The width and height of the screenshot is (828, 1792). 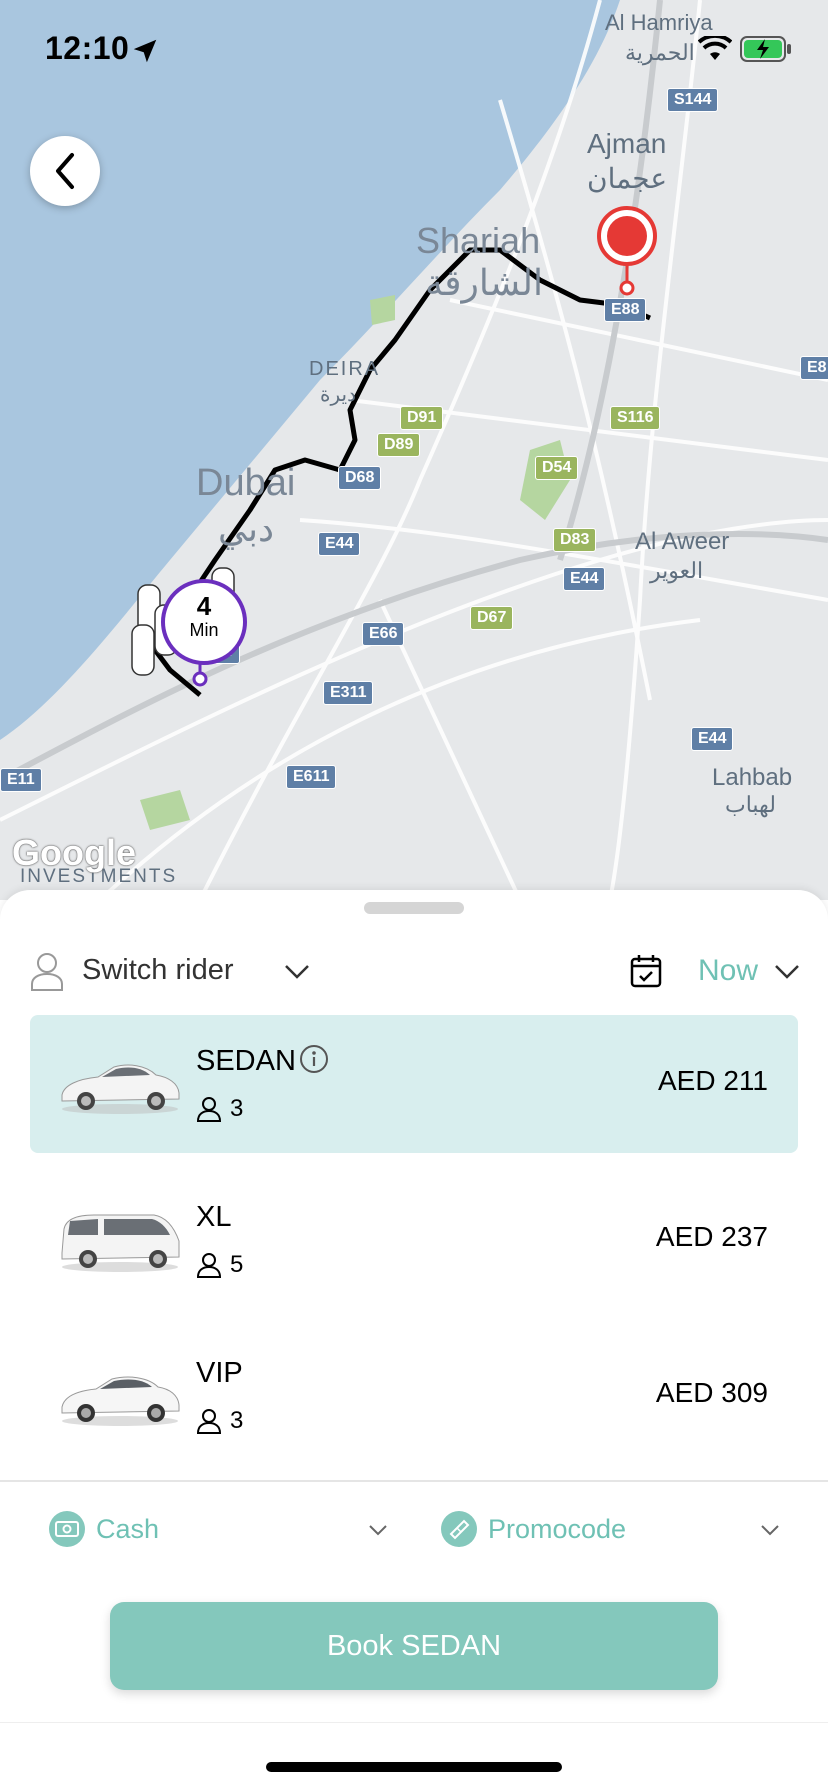 I want to click on google-attribution: Google, so click(x=74, y=852).